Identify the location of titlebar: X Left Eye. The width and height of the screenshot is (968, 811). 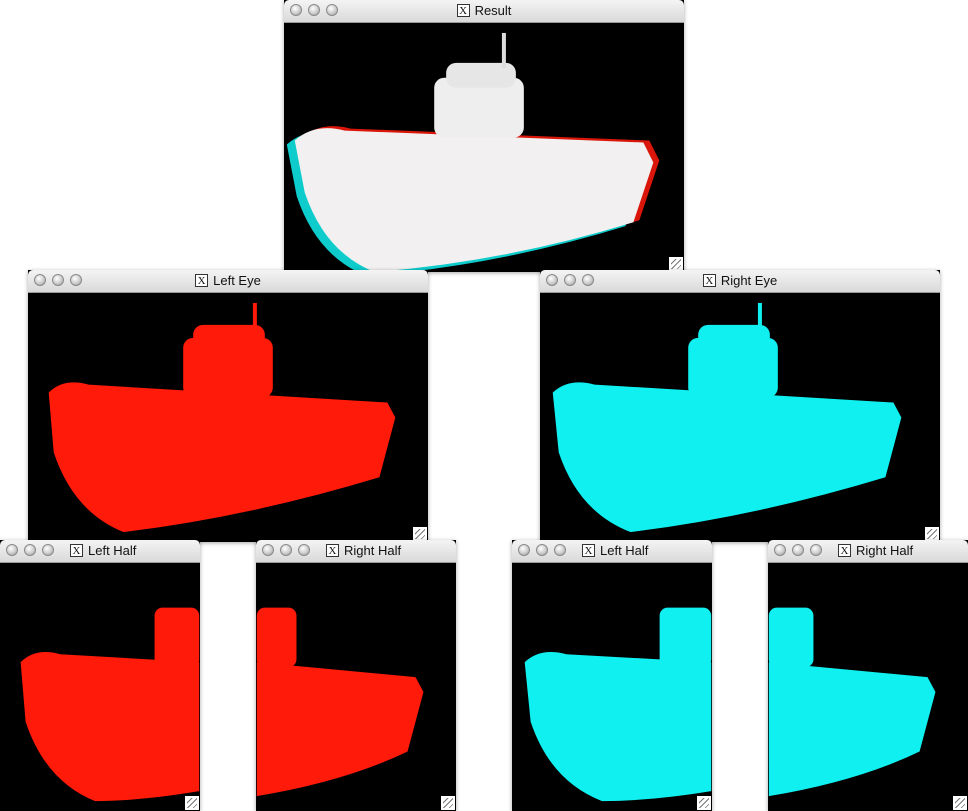
(228, 281).